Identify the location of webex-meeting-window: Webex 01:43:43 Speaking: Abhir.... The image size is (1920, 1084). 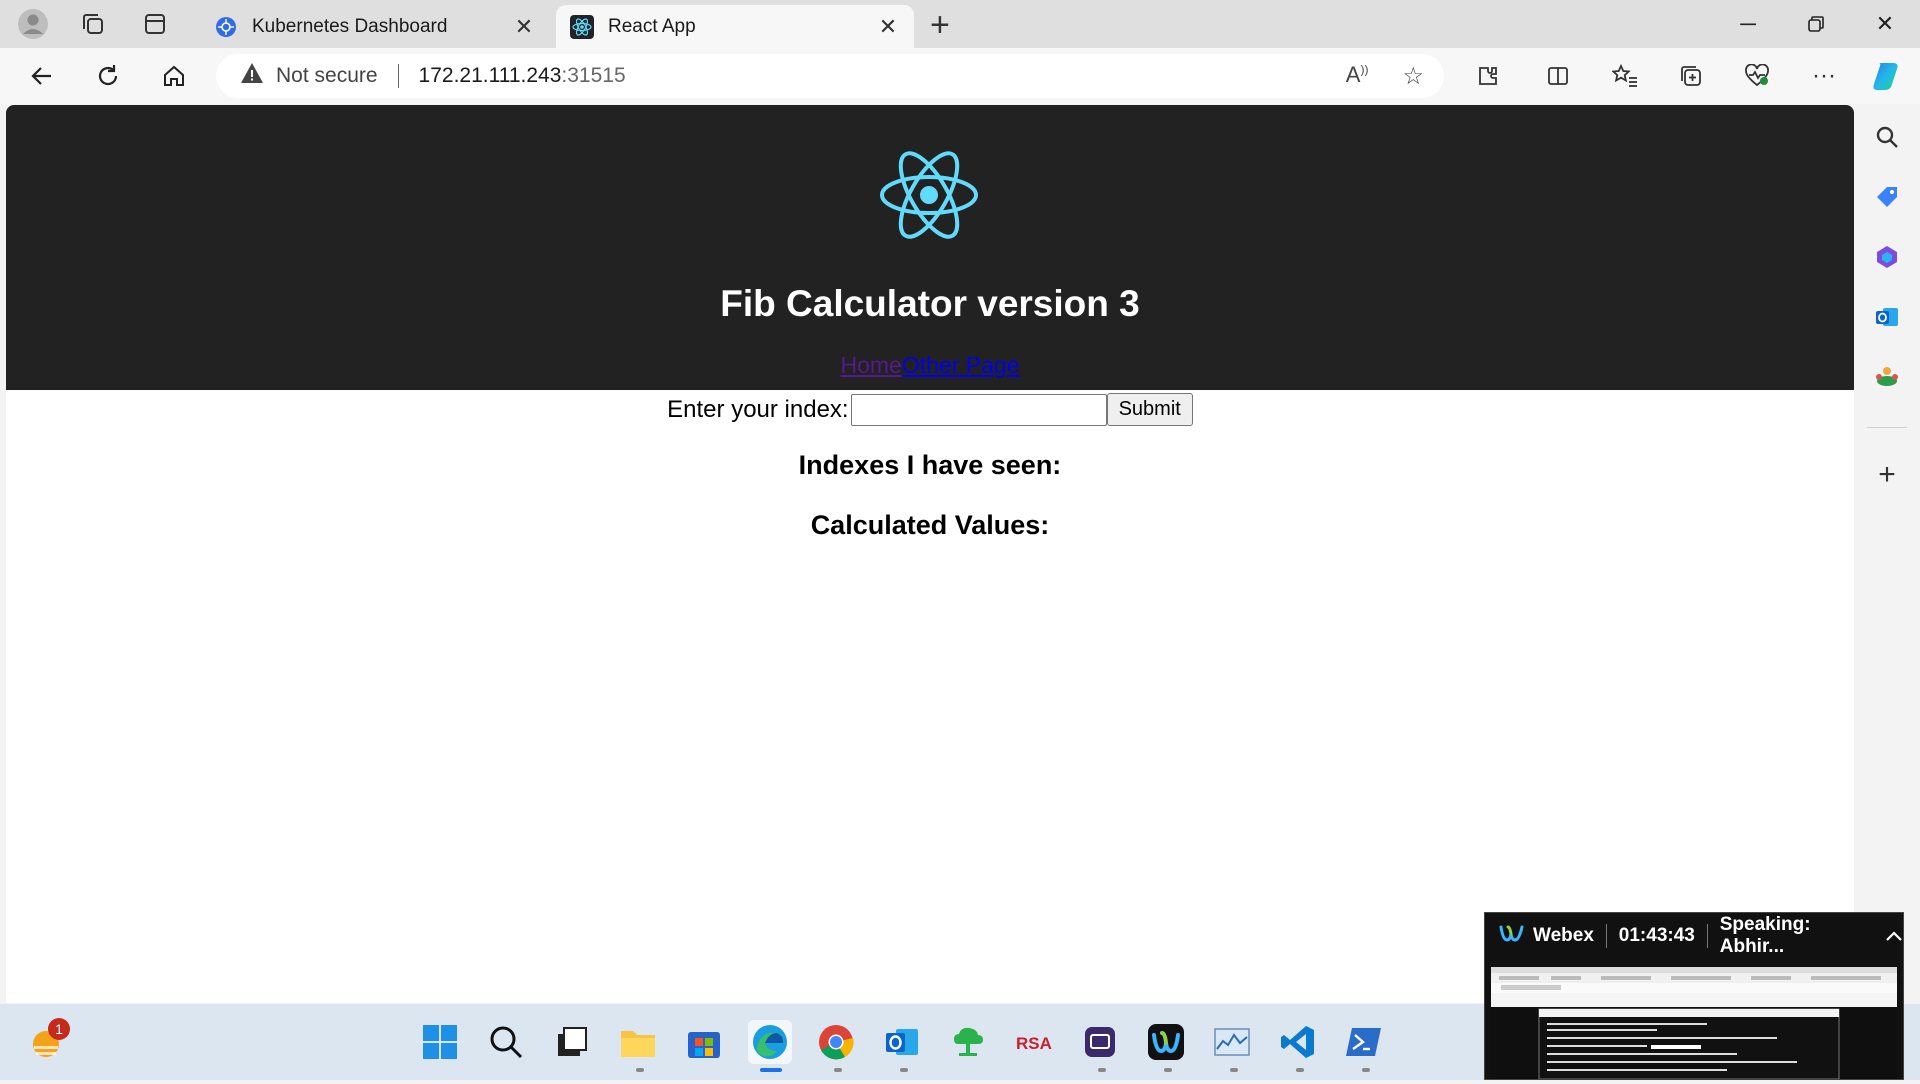
(1694, 996).